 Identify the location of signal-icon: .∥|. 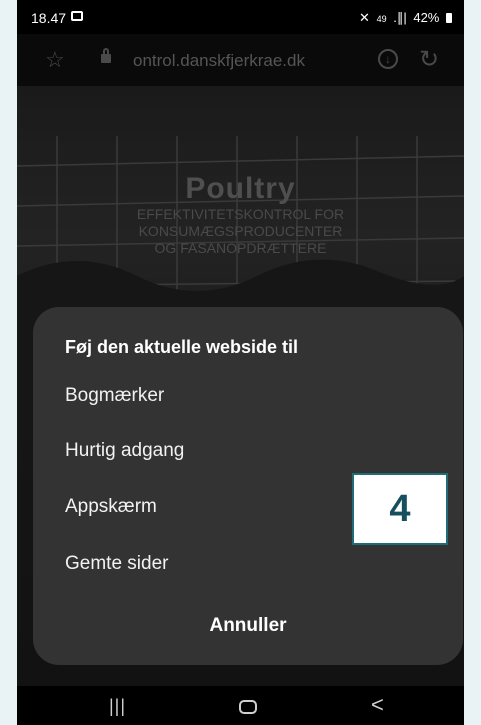
(400, 17).